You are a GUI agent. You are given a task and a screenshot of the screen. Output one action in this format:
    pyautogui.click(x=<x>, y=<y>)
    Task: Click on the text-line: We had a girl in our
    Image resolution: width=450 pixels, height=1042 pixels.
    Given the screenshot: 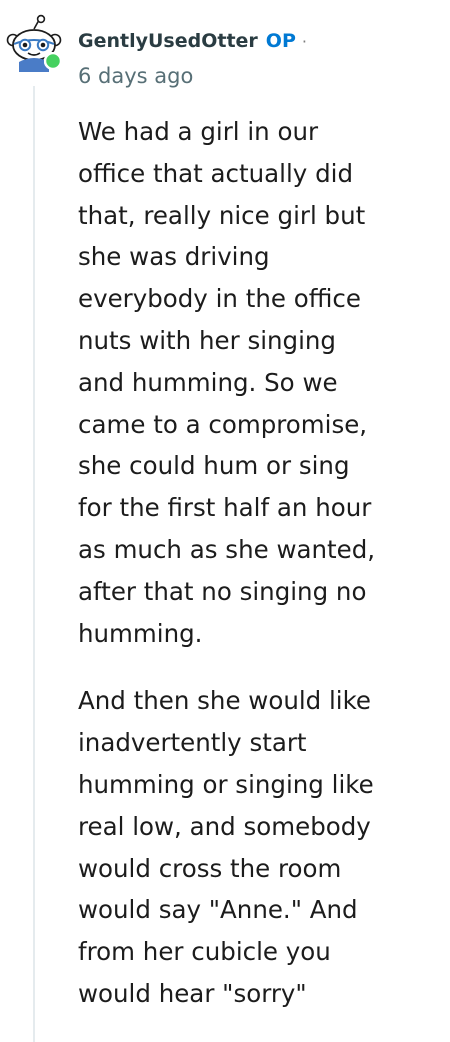 What is the action you would take?
    pyautogui.click(x=198, y=131)
    